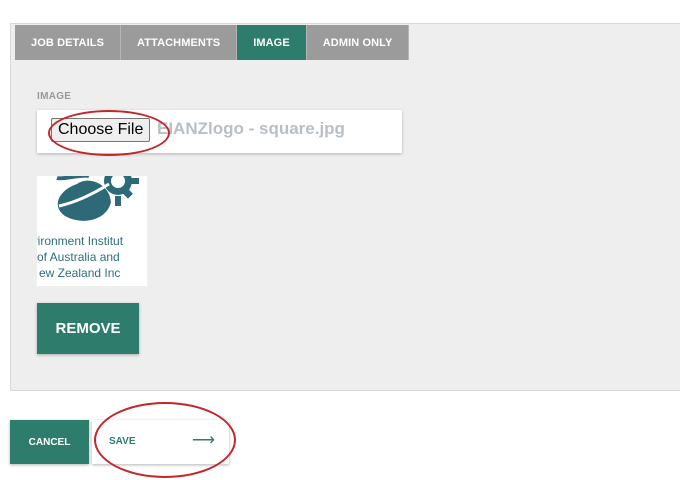  Describe the element at coordinates (160, 442) in the screenshot. I see `save-button: SAVE ⟶` at that location.